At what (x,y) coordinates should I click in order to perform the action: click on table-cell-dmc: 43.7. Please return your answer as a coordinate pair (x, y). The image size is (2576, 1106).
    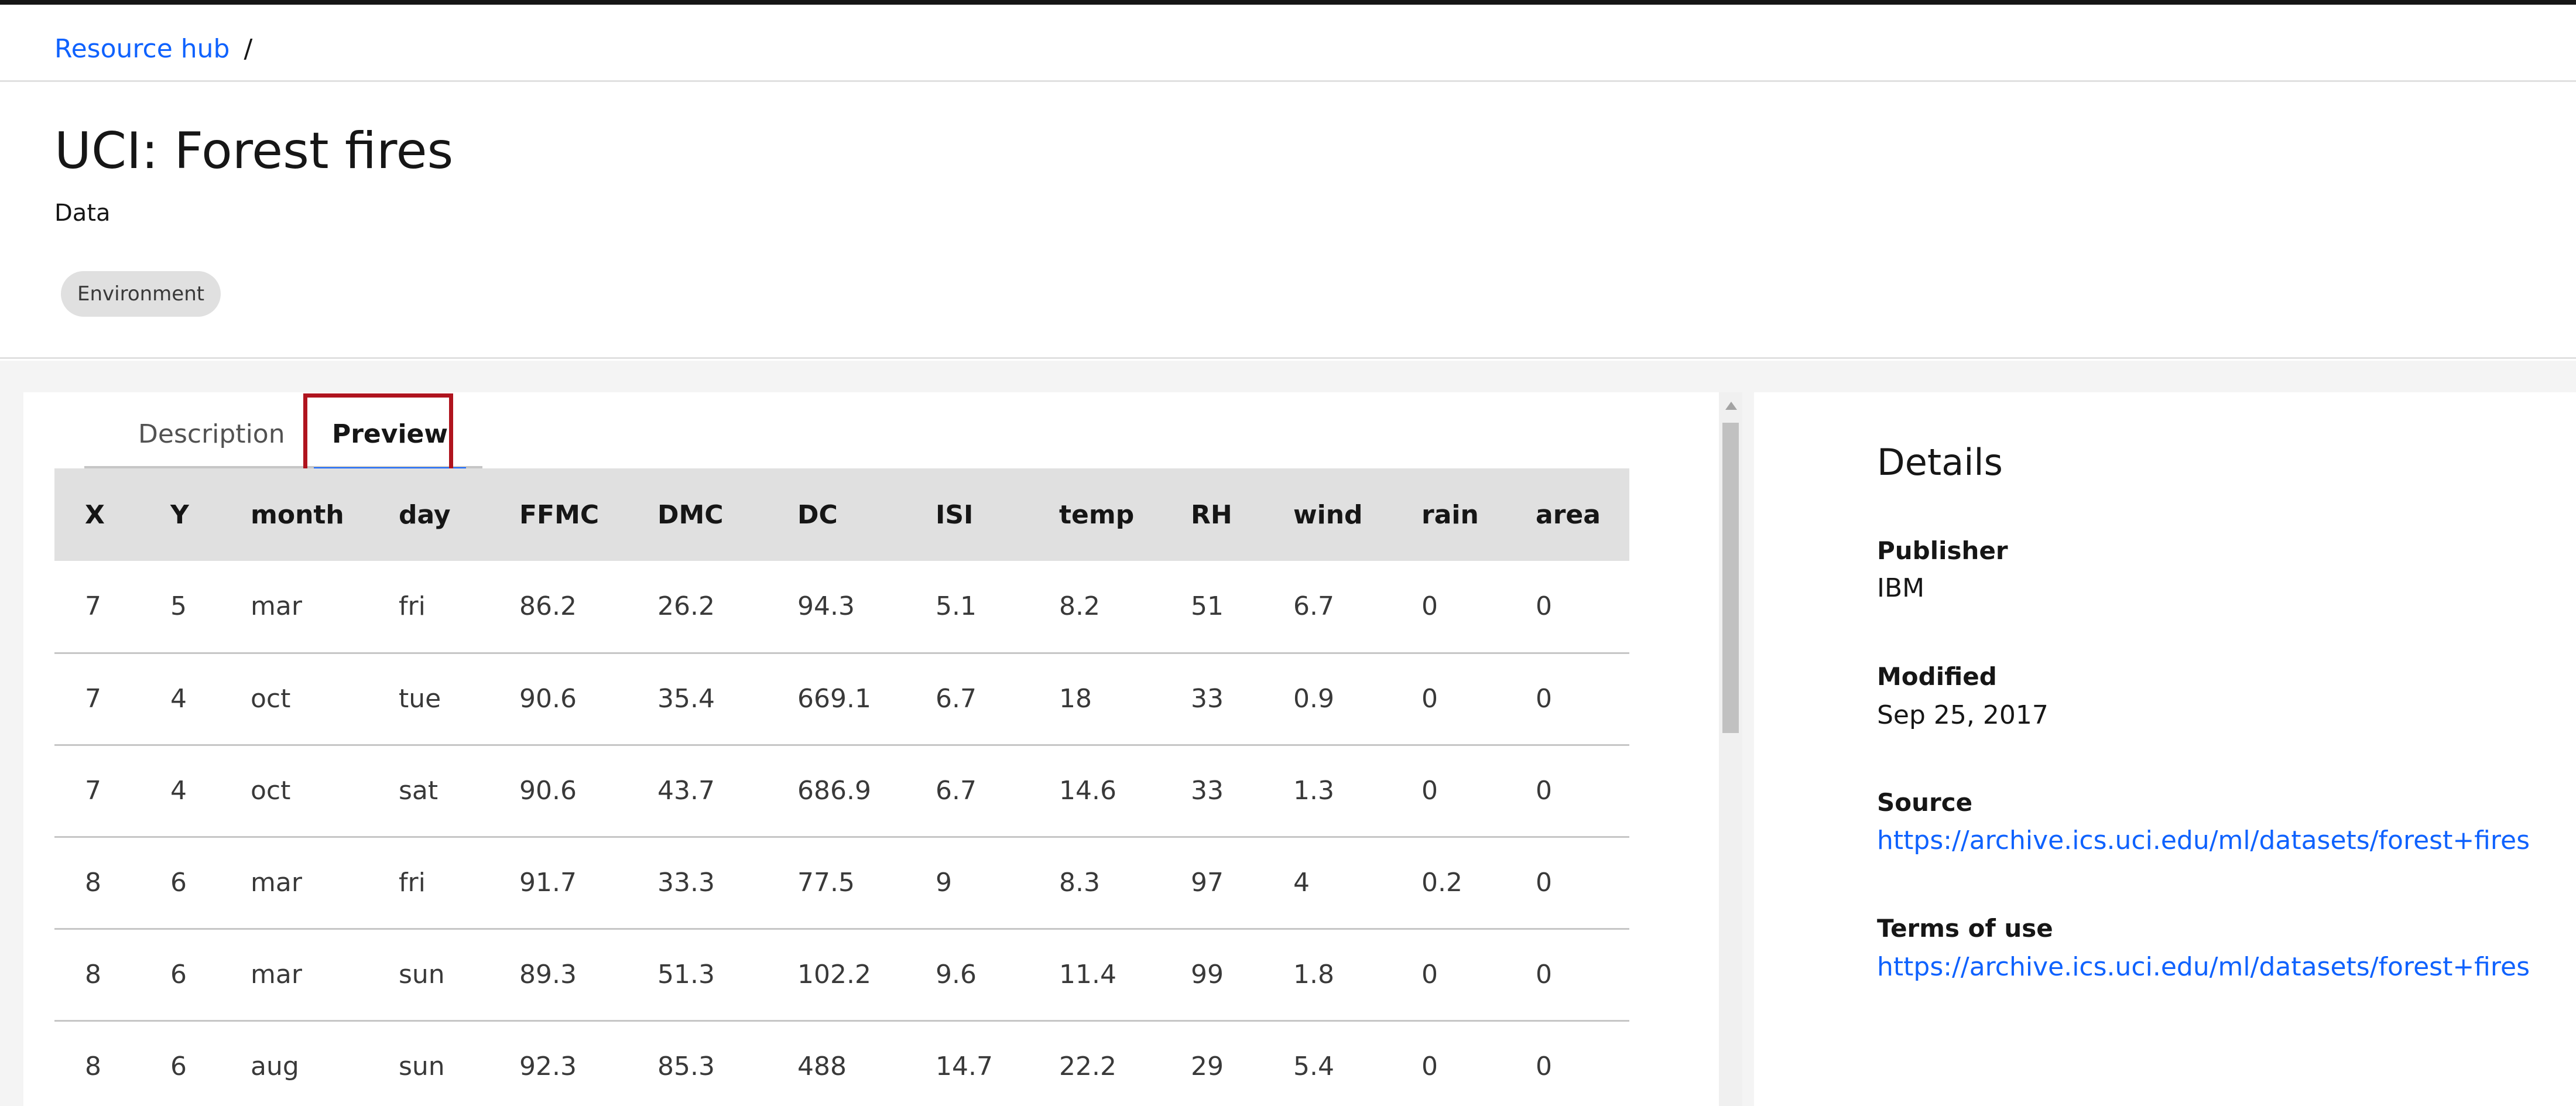
    Looking at the image, I should click on (697, 791).